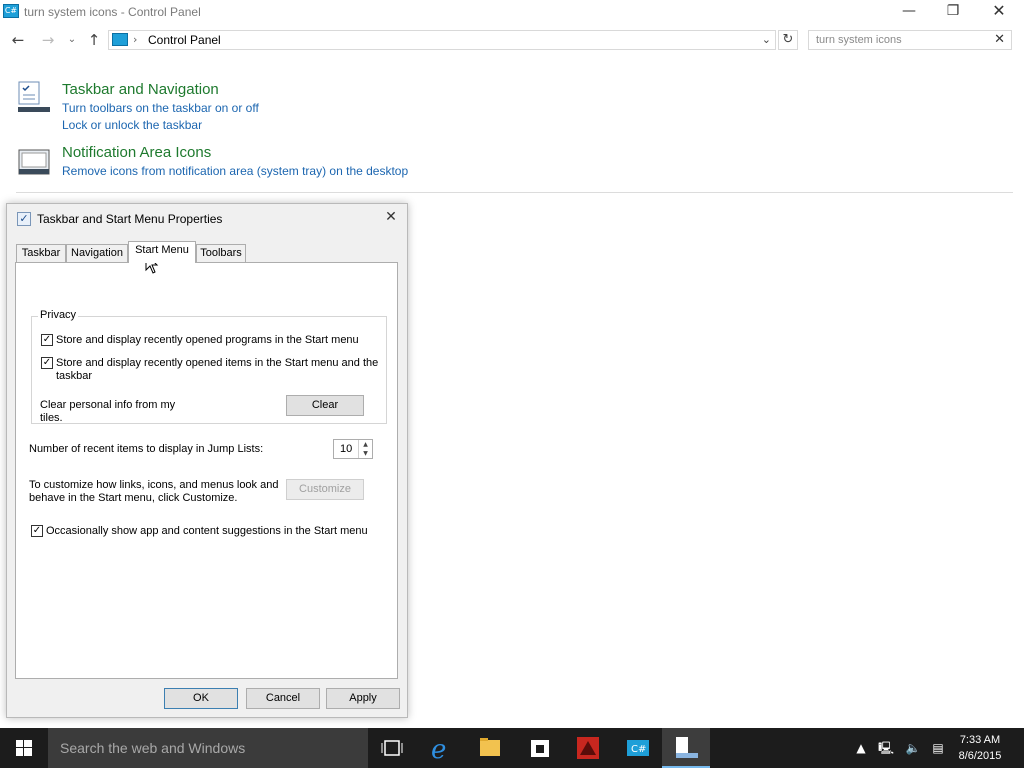  What do you see at coordinates (442, 40) in the screenshot?
I see `address-bar: › Control Panel ⌄` at bounding box center [442, 40].